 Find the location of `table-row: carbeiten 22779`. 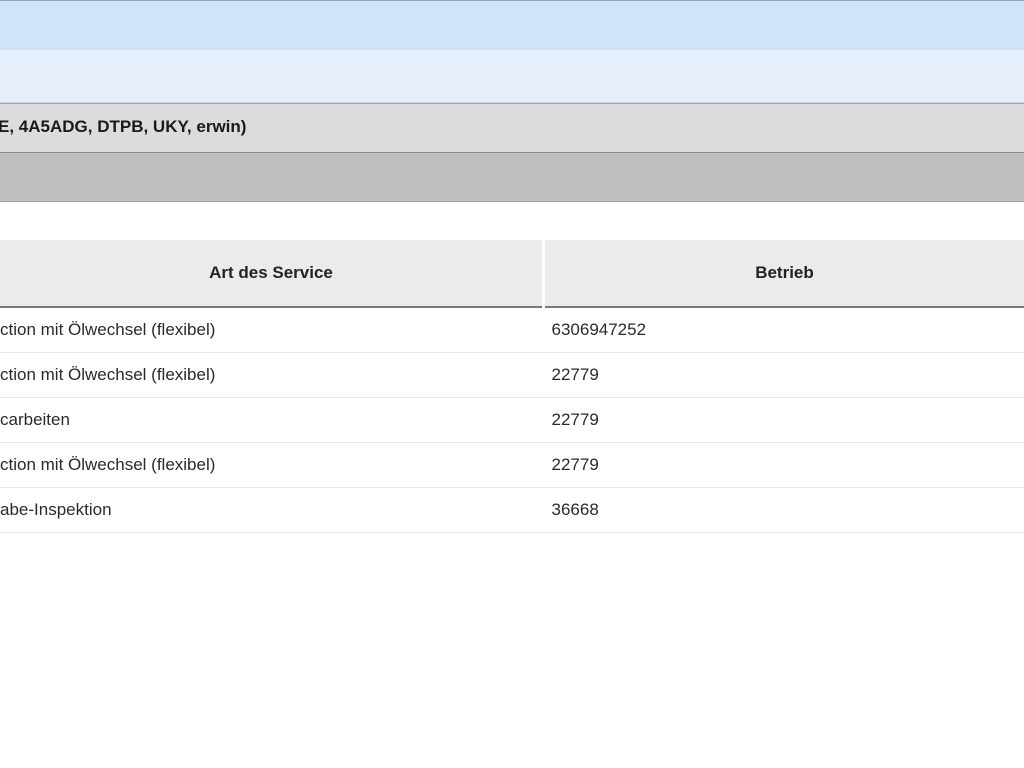

table-row: carbeiten 22779 is located at coordinates (512, 420).